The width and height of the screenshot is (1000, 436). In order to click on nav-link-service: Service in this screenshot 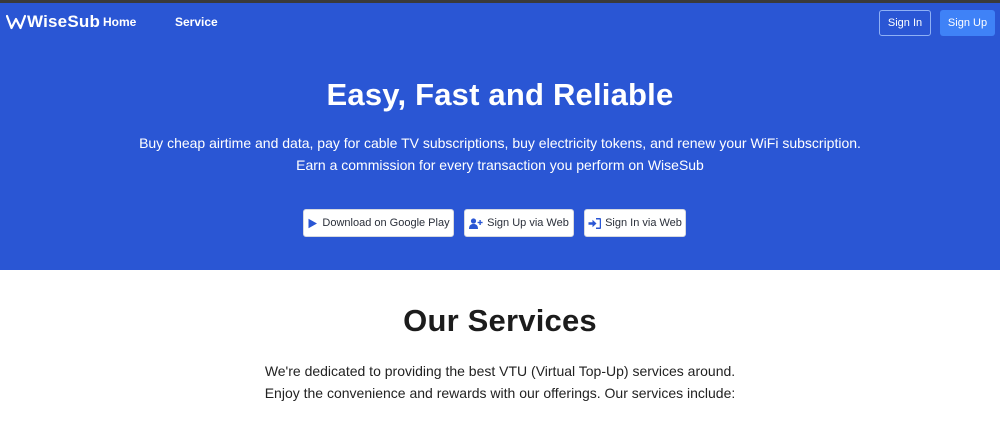, I will do `click(196, 22)`.